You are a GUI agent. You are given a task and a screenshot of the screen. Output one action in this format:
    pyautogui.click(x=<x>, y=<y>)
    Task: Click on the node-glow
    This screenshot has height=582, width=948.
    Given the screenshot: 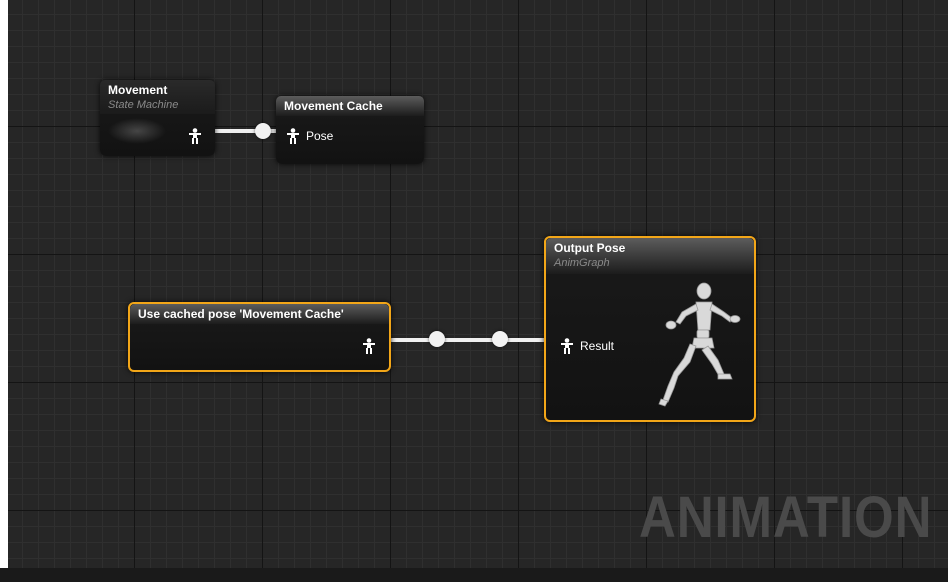 What is the action you would take?
    pyautogui.click(x=137, y=131)
    